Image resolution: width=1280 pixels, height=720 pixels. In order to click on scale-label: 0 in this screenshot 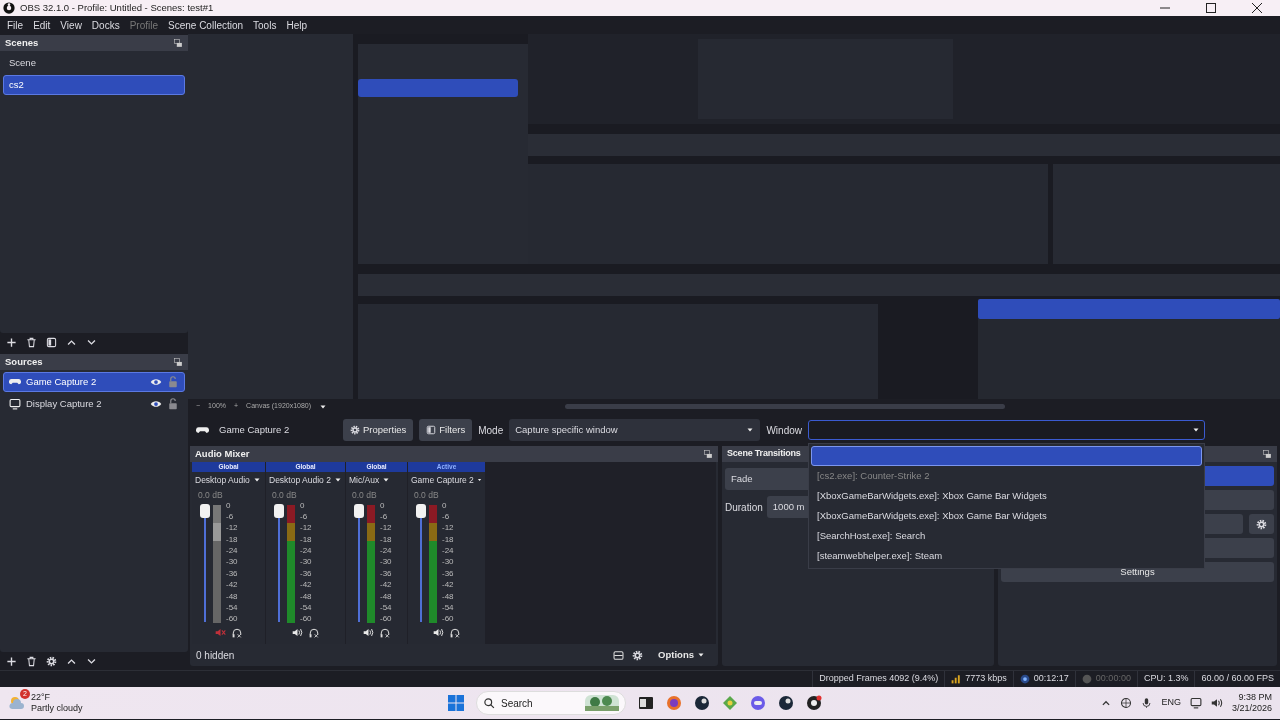, I will do `click(229, 505)`.